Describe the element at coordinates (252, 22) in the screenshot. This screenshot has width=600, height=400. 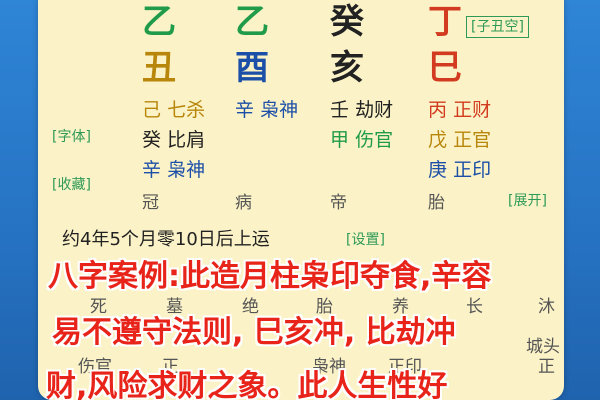
I see `stem-month: 乙` at that location.